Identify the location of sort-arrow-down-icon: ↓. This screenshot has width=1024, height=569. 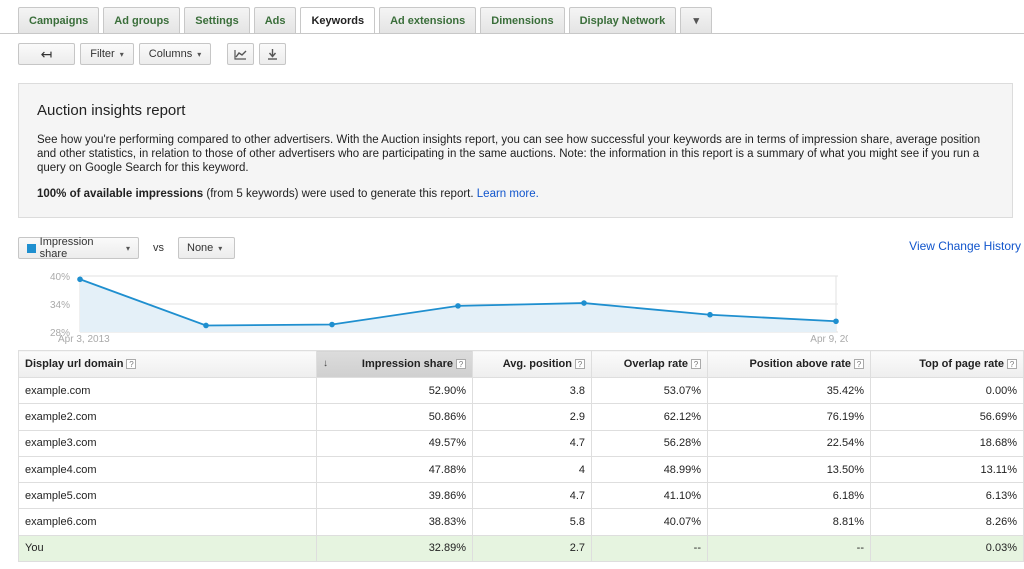
(325, 363).